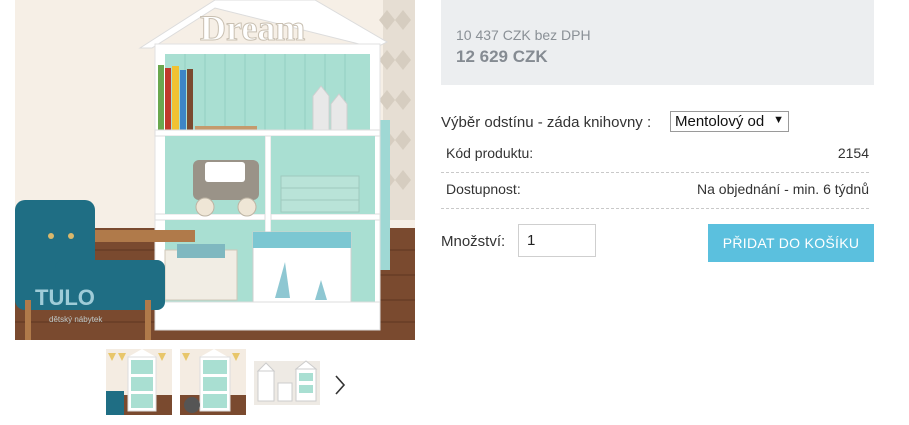 This screenshot has width=909, height=425. What do you see at coordinates (473, 241) in the screenshot?
I see `quantity-label: Množství:` at bounding box center [473, 241].